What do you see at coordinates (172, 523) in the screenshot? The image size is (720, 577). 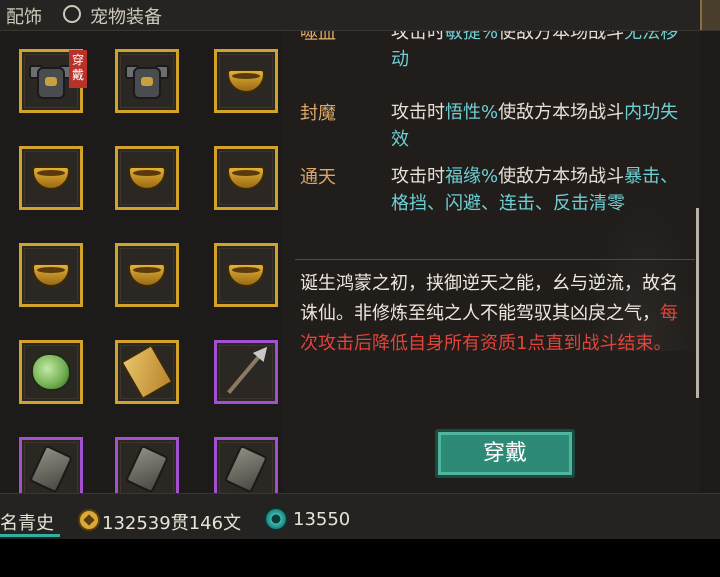 I see `money-amount: 132539贯146文` at bounding box center [172, 523].